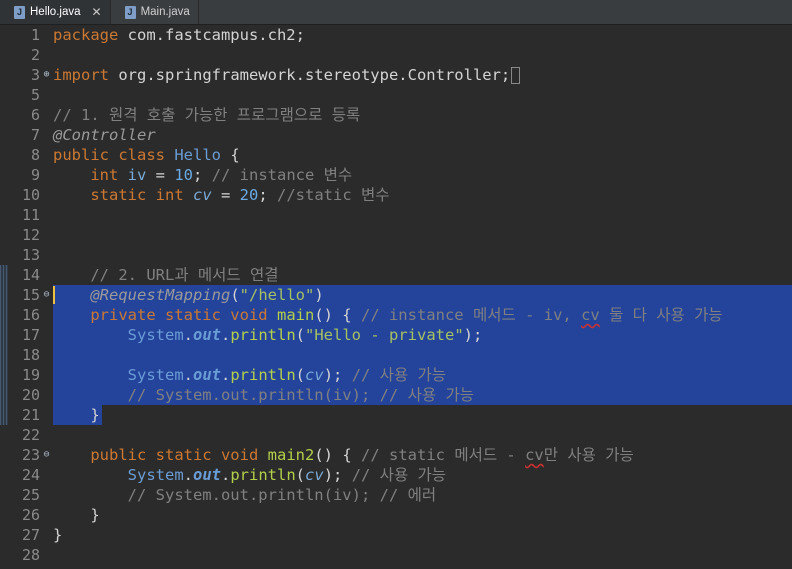  What do you see at coordinates (396, 275) in the screenshot?
I see `code-line: 14 // 2. URL과 메서드 연결` at bounding box center [396, 275].